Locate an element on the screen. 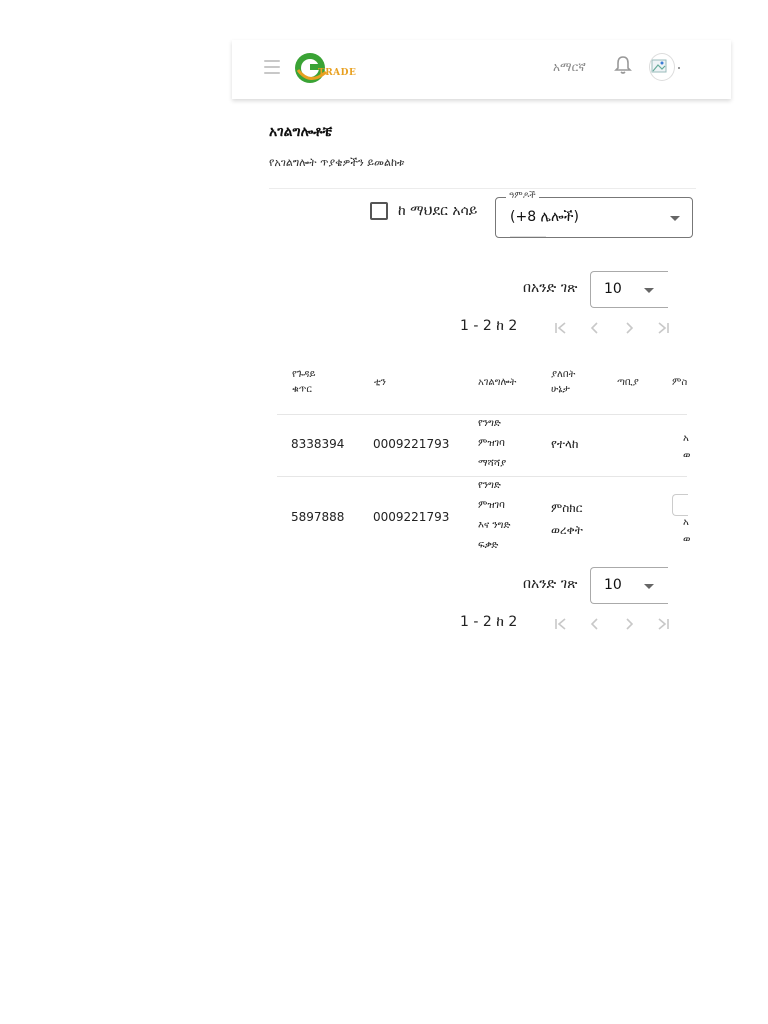 The width and height of the screenshot is (768, 1024). cell-service: የንግድ ምዝገባ ማሻሻያ is located at coordinates (492, 444).